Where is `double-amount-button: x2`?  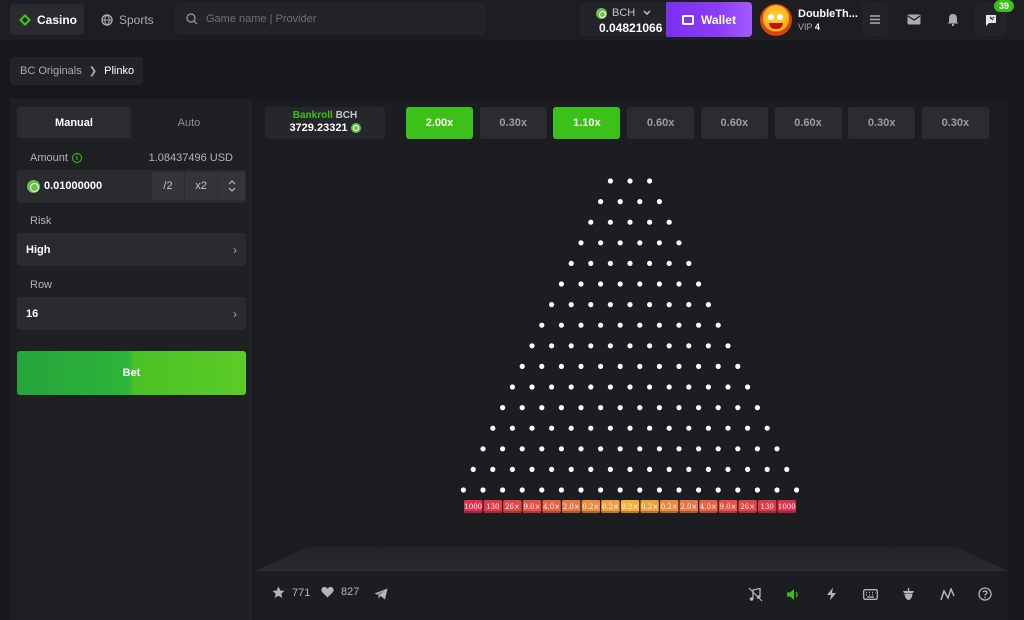
double-amount-button: x2 is located at coordinates (201, 186).